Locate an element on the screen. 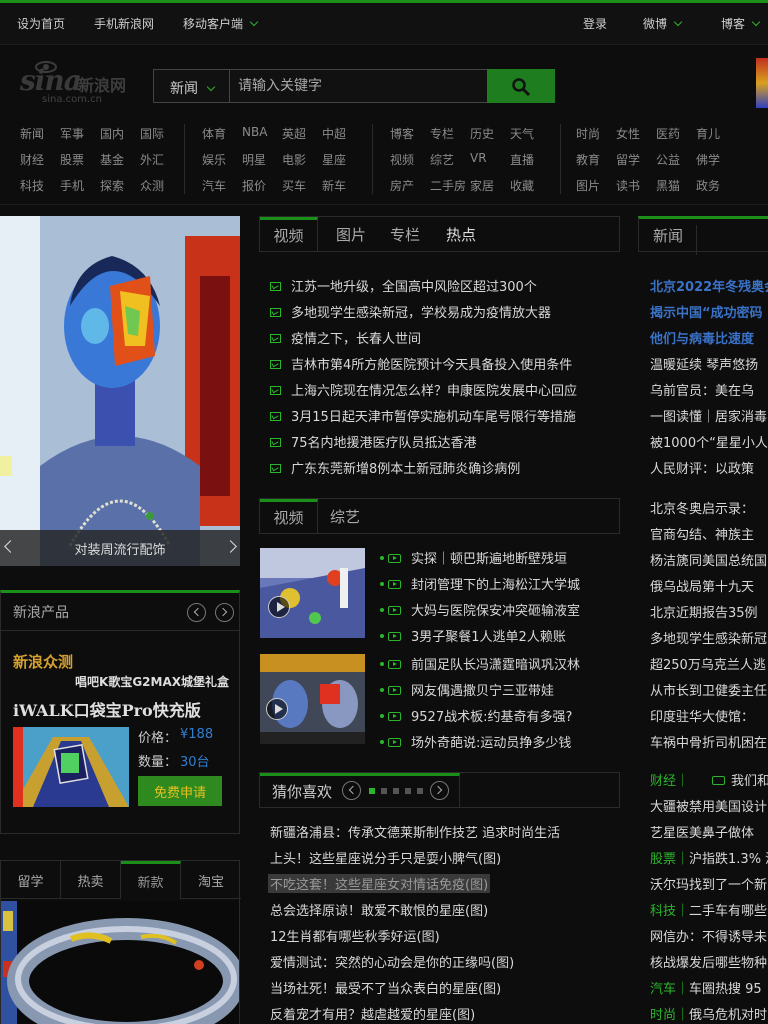  right-news-item: 时尚｜俄乌危机对时 is located at coordinates (708, 1013).